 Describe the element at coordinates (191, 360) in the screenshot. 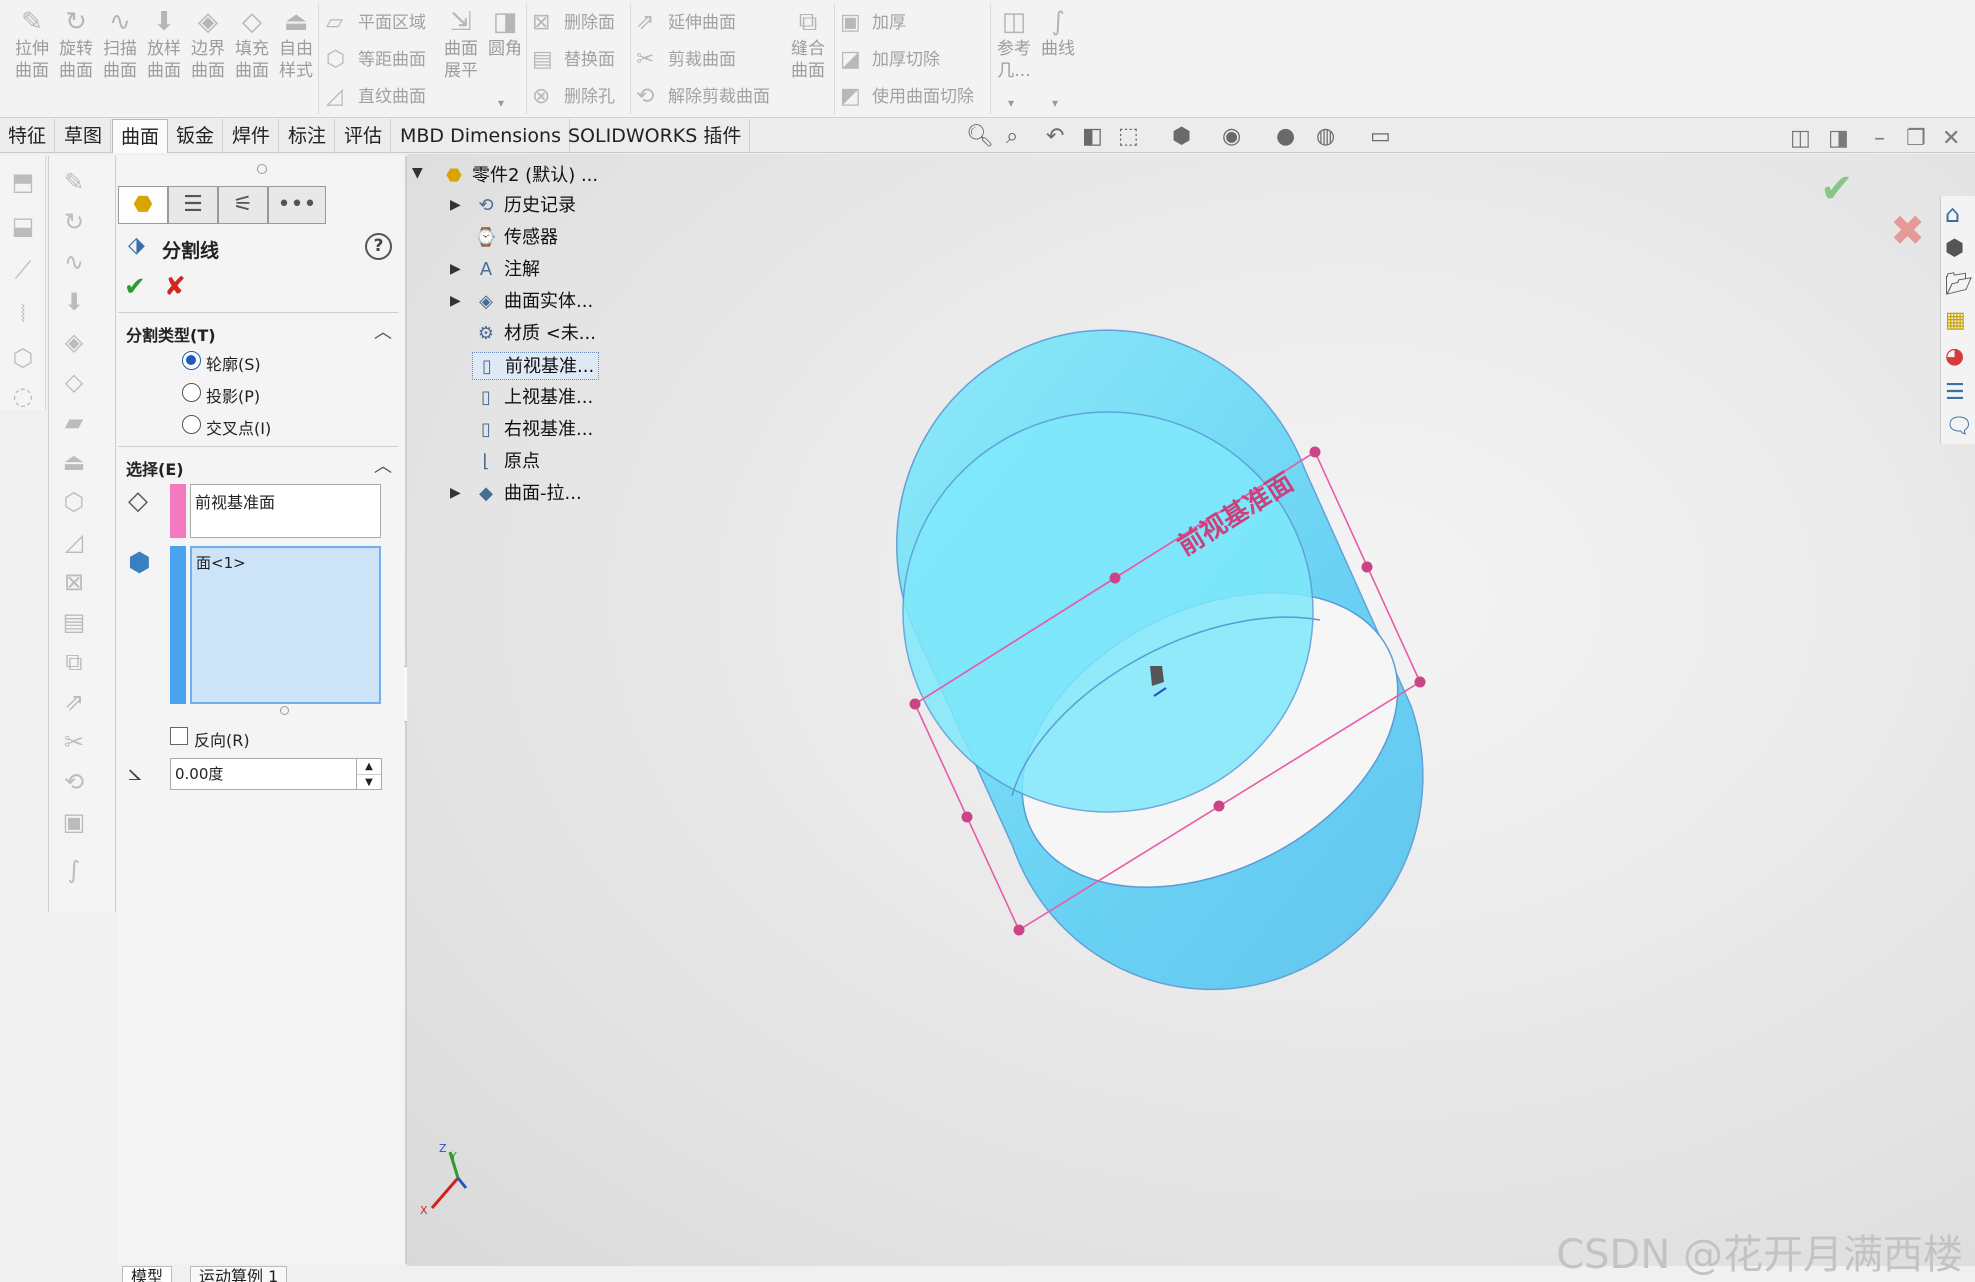

I see `silhouette-radio` at that location.